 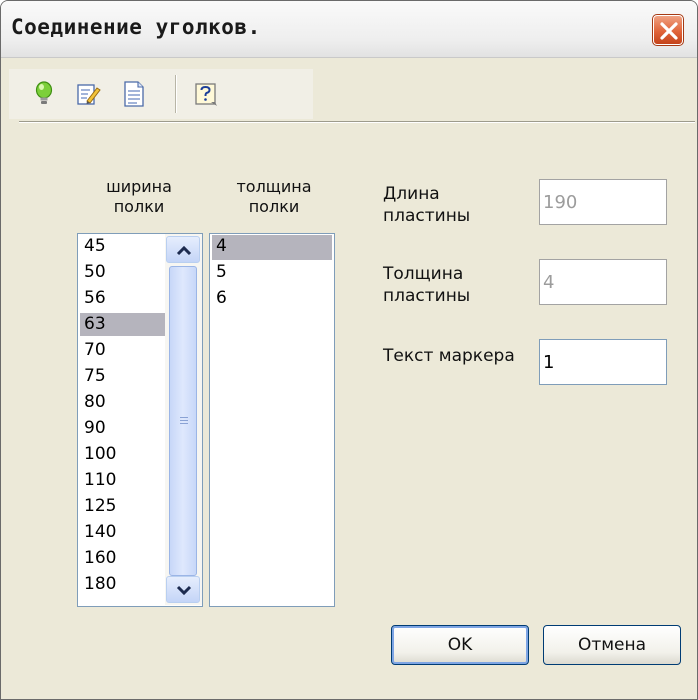 I want to click on list-item: 75, so click(x=95, y=376).